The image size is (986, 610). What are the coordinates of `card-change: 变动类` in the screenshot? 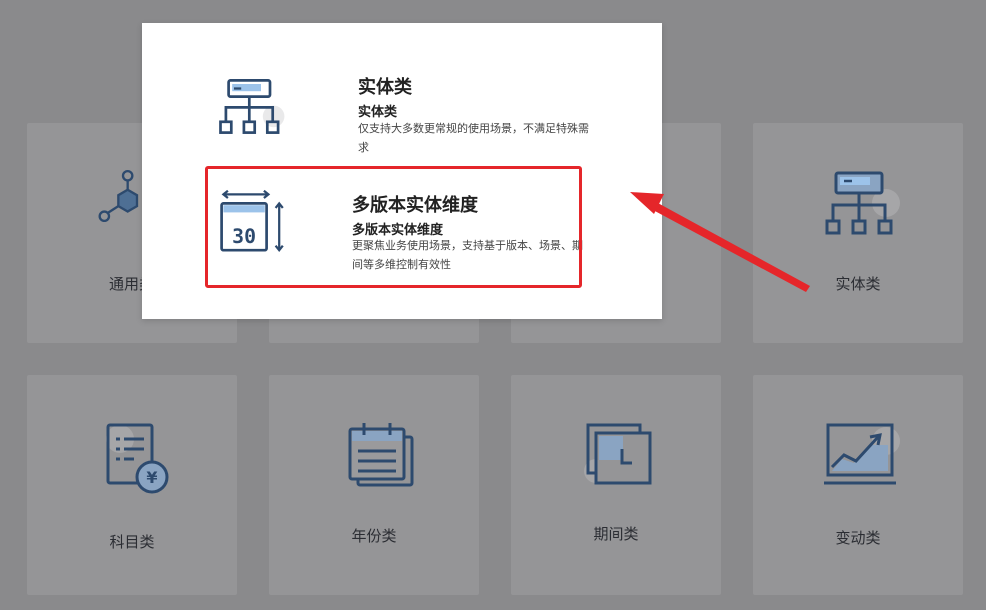 It's located at (858, 485).